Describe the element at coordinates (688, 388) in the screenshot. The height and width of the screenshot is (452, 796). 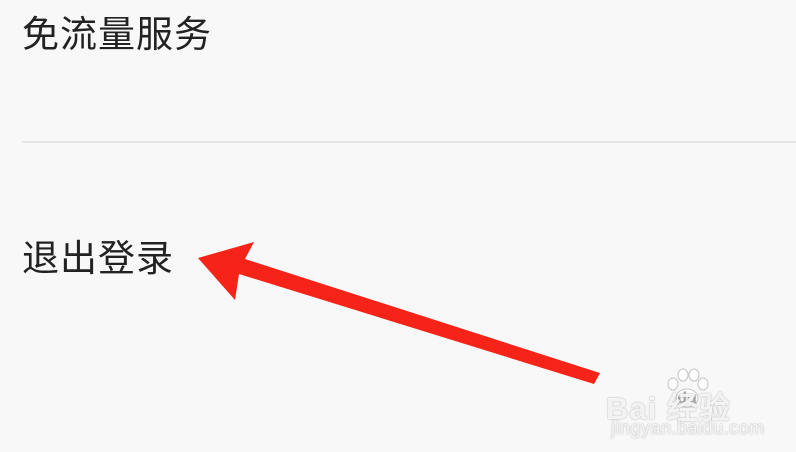
I see `baidu-paw-icon: du` at that location.